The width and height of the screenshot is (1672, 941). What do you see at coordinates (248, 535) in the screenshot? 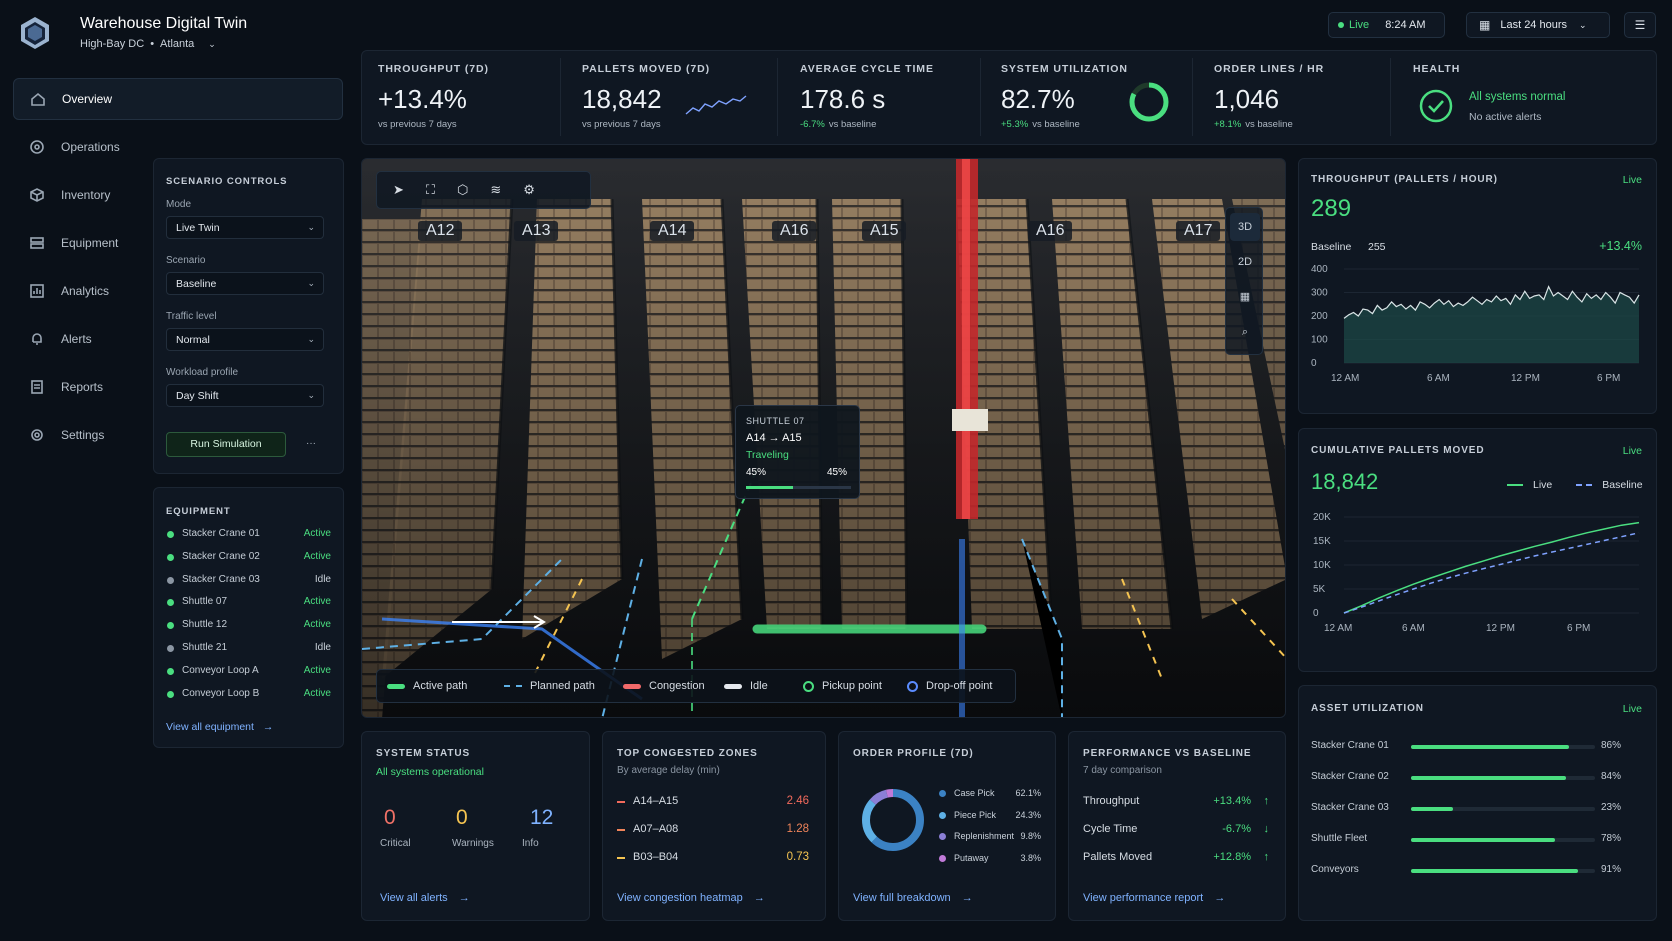
I see `equipment-row: Stacker Crane 01 Active` at bounding box center [248, 535].